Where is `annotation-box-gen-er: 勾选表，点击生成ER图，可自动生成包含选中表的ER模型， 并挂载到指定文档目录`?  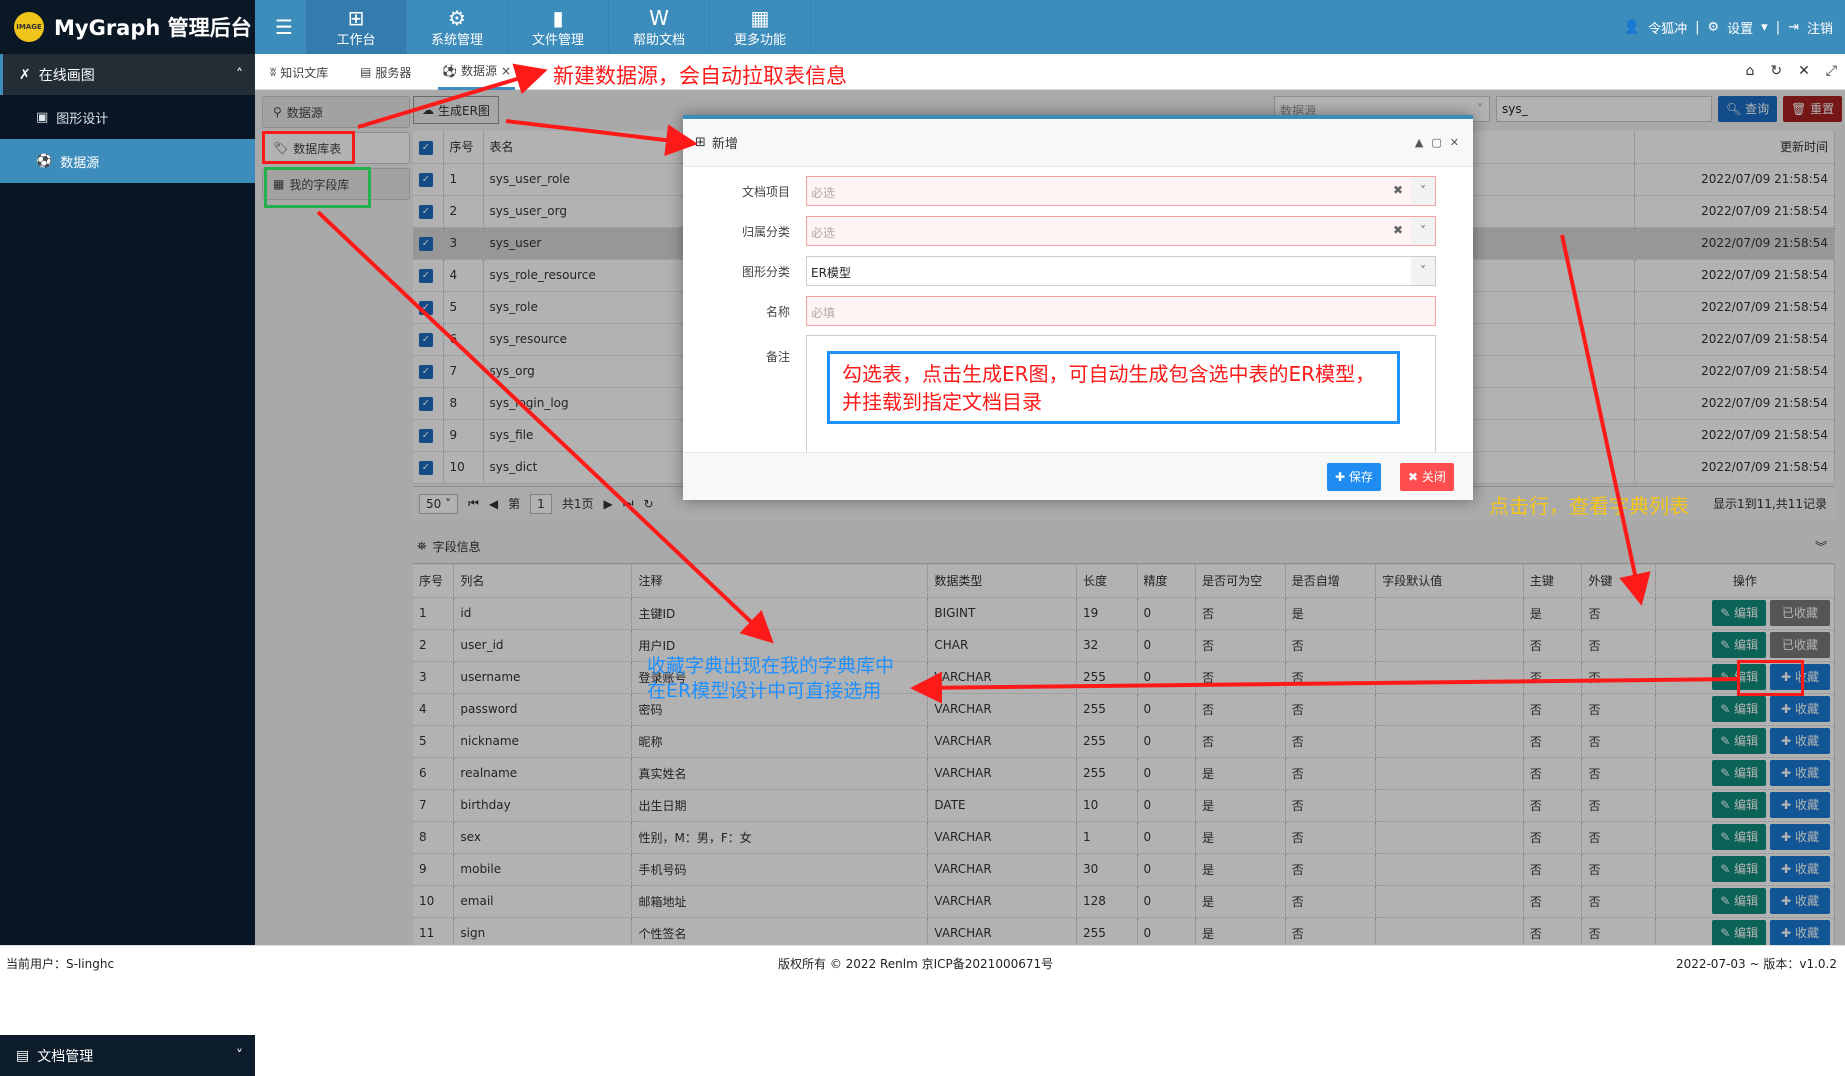 annotation-box-gen-er: 勾选表，点击生成ER图，可自动生成包含选中表的ER模型， 并挂载到指定文档目录 is located at coordinates (1113, 387).